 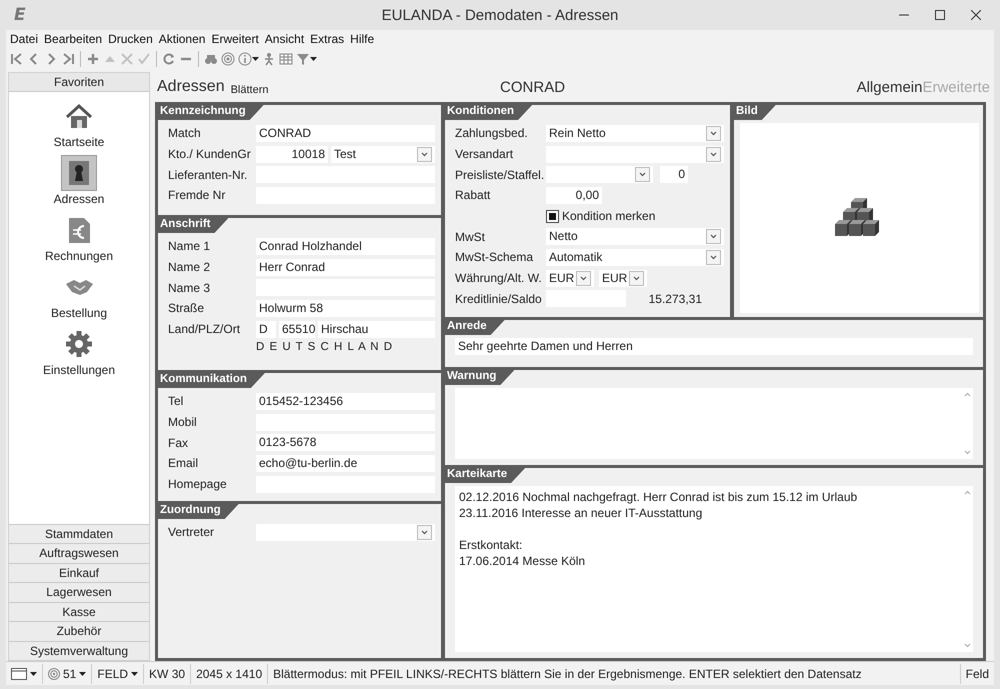 What do you see at coordinates (635, 133) in the screenshot?
I see `combo-box: Rein Netto` at bounding box center [635, 133].